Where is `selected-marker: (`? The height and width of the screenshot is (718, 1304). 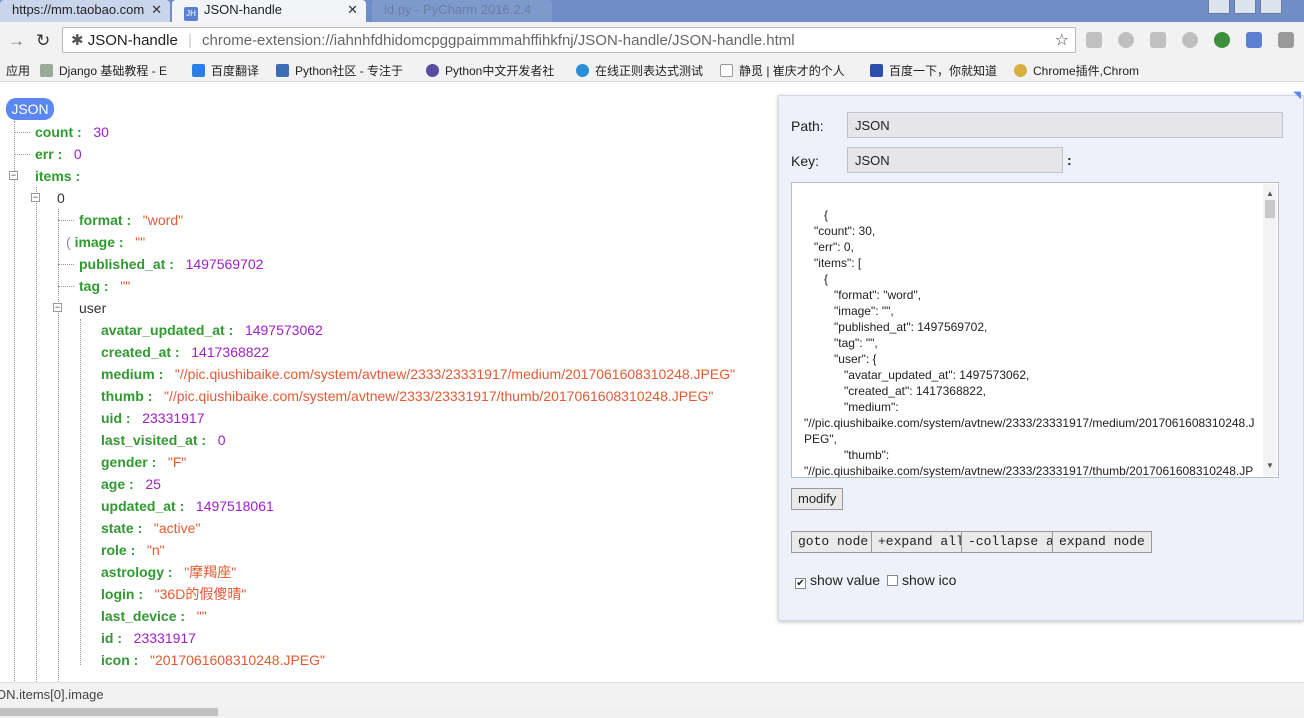 selected-marker: ( is located at coordinates (68, 242).